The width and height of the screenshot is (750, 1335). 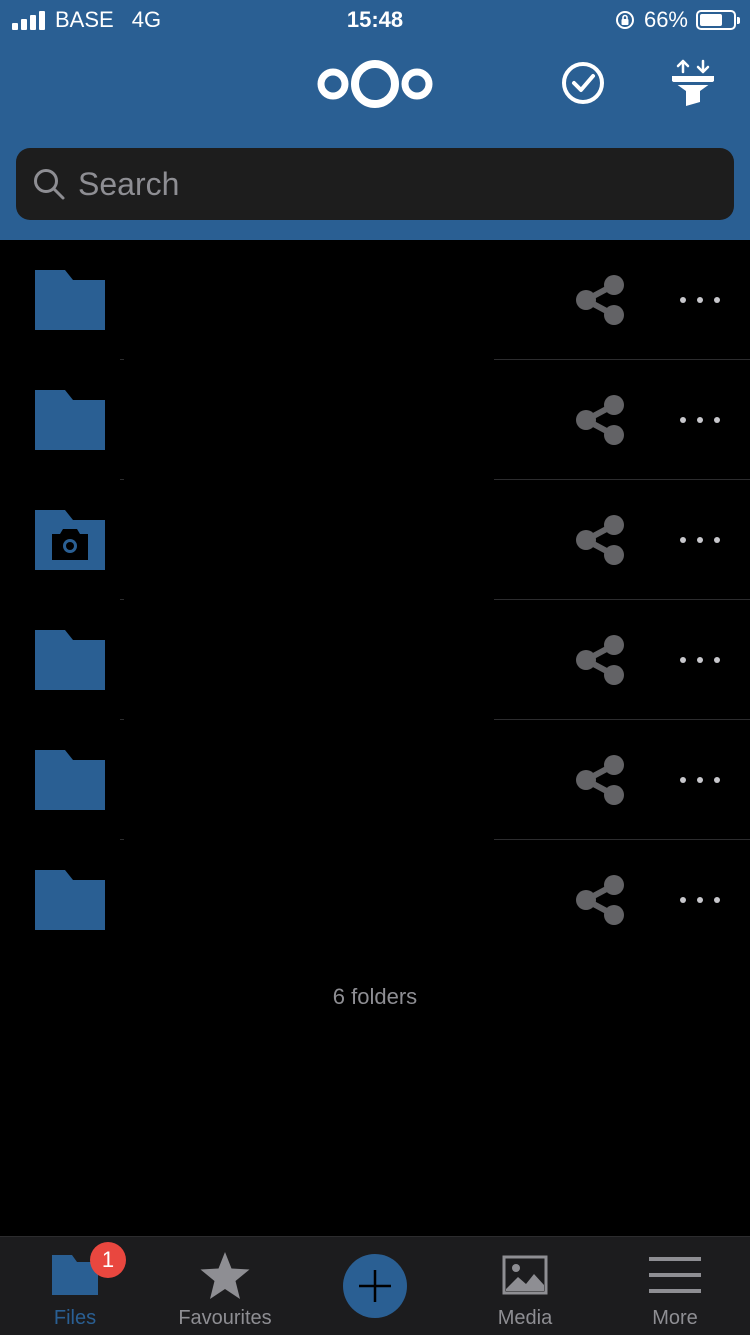 What do you see at coordinates (525, 1275) in the screenshot?
I see `image-icon` at bounding box center [525, 1275].